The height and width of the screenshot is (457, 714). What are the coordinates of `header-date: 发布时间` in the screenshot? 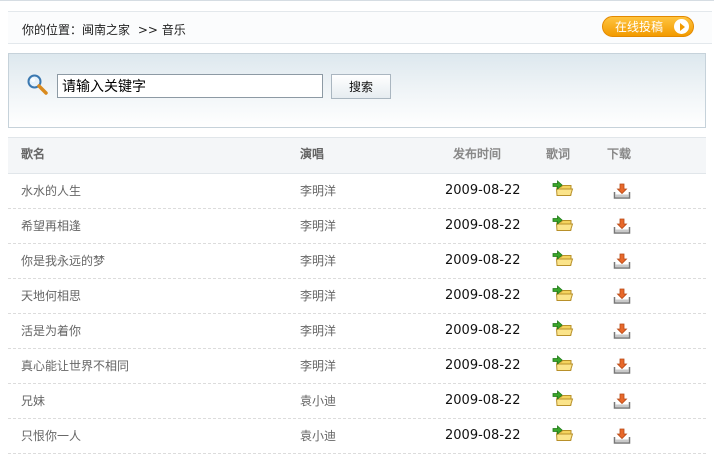 It's located at (477, 154).